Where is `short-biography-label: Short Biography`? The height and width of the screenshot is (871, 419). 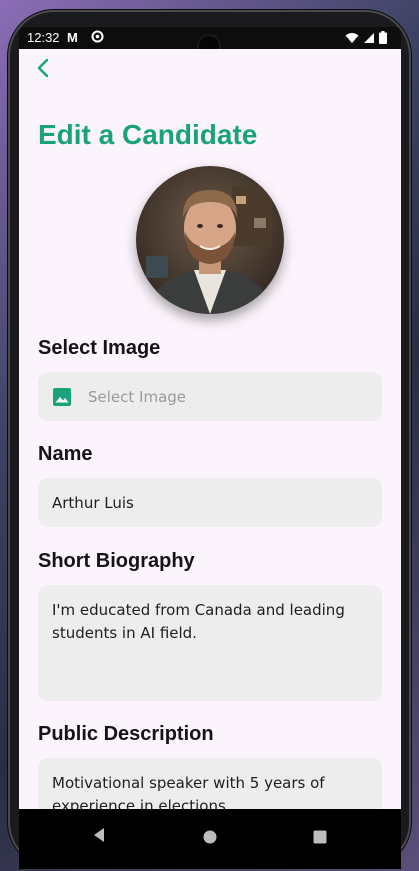 short-biography-label: Short Biography is located at coordinates (116, 561).